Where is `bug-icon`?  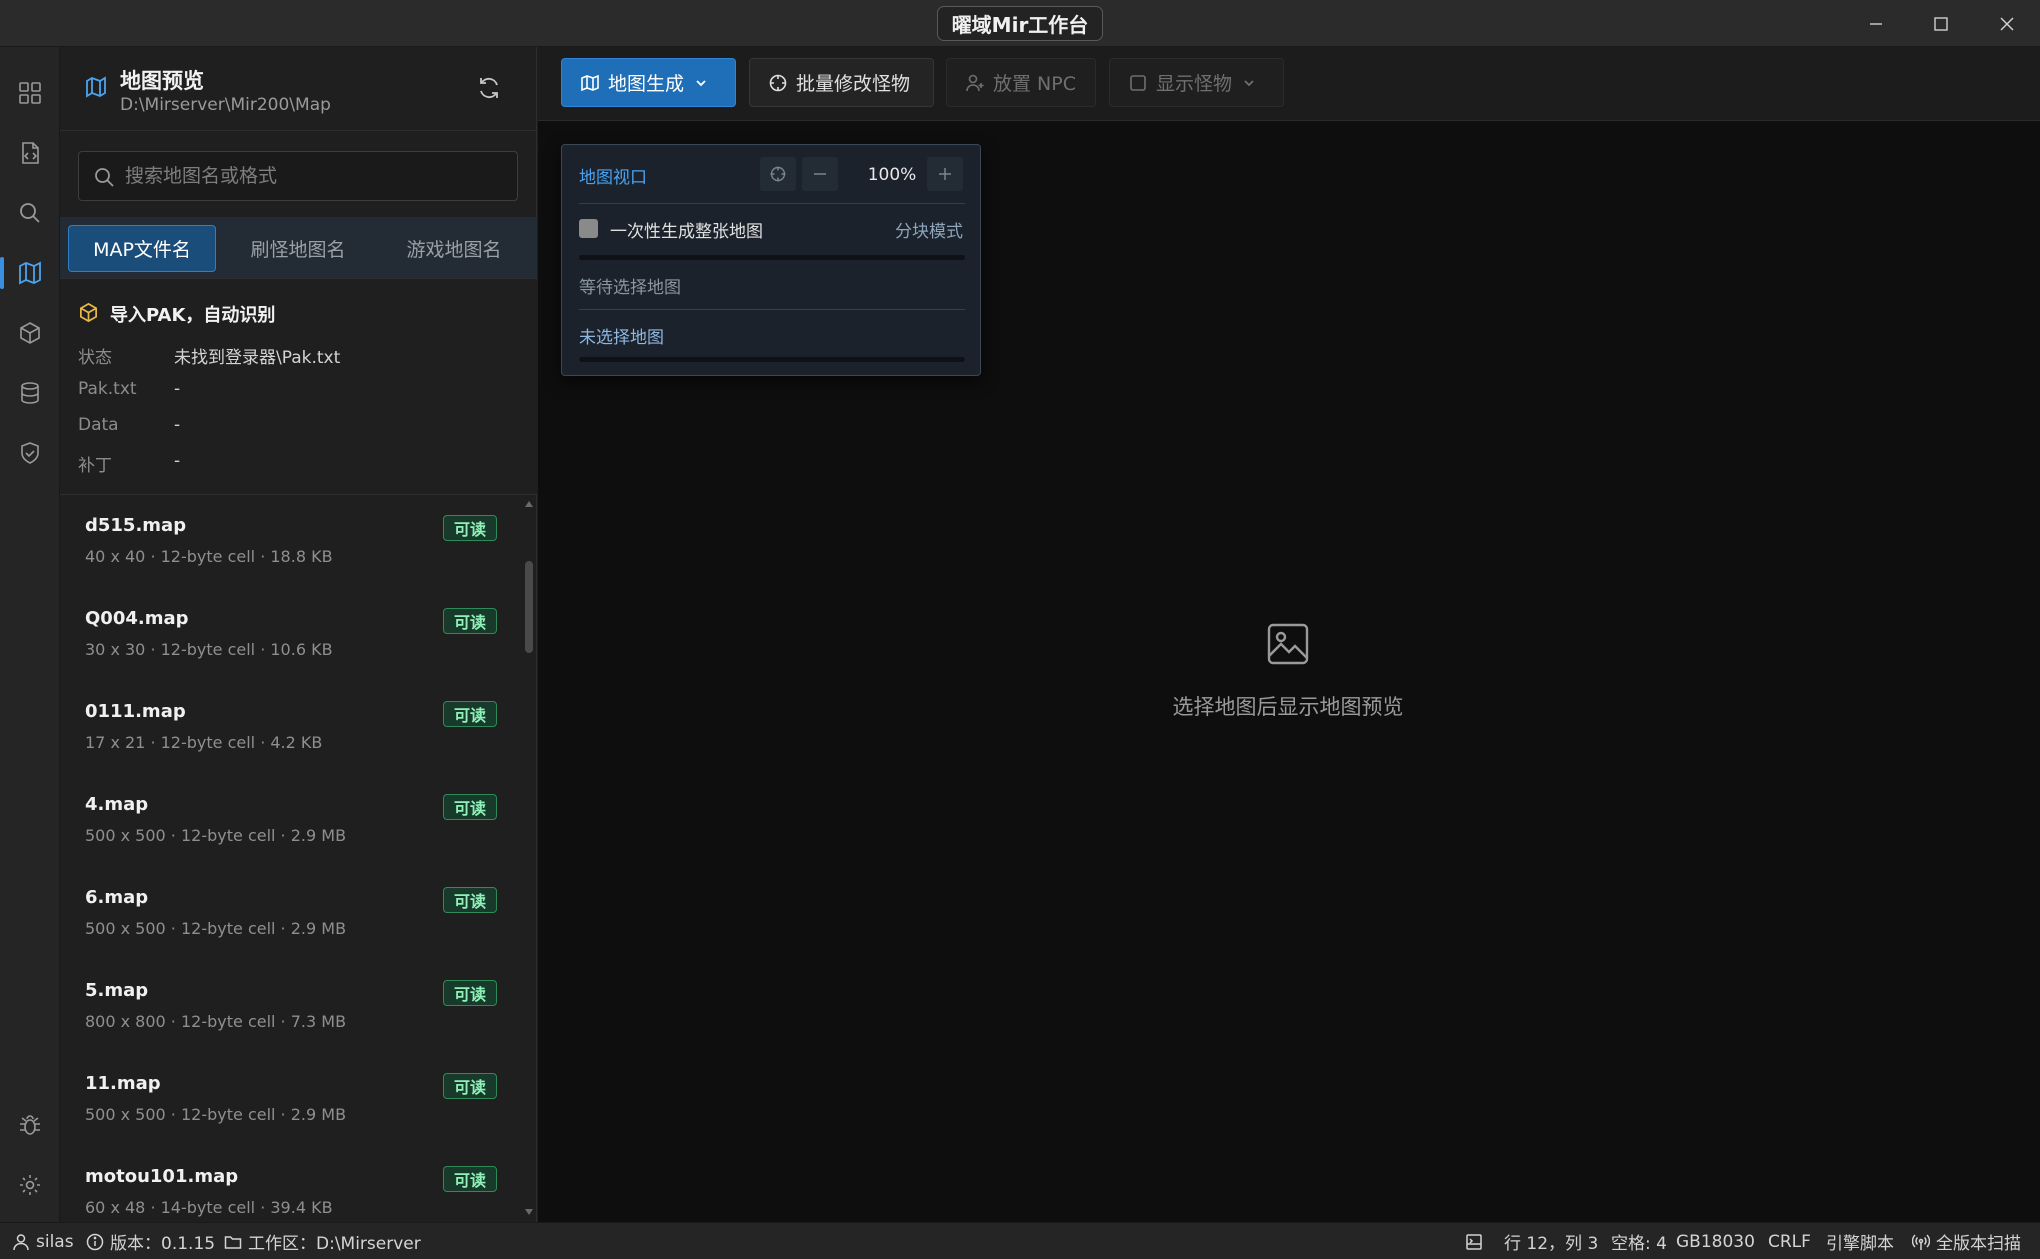
bug-icon is located at coordinates (30, 1125).